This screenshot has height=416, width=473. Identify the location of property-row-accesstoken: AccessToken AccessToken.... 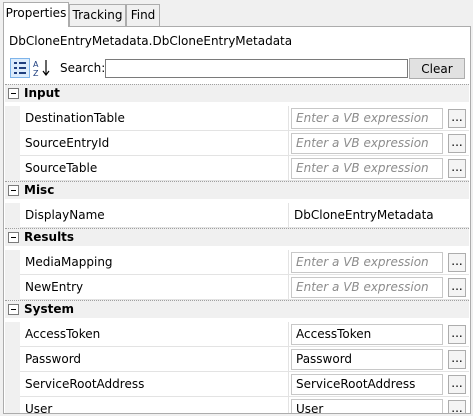
(237, 334).